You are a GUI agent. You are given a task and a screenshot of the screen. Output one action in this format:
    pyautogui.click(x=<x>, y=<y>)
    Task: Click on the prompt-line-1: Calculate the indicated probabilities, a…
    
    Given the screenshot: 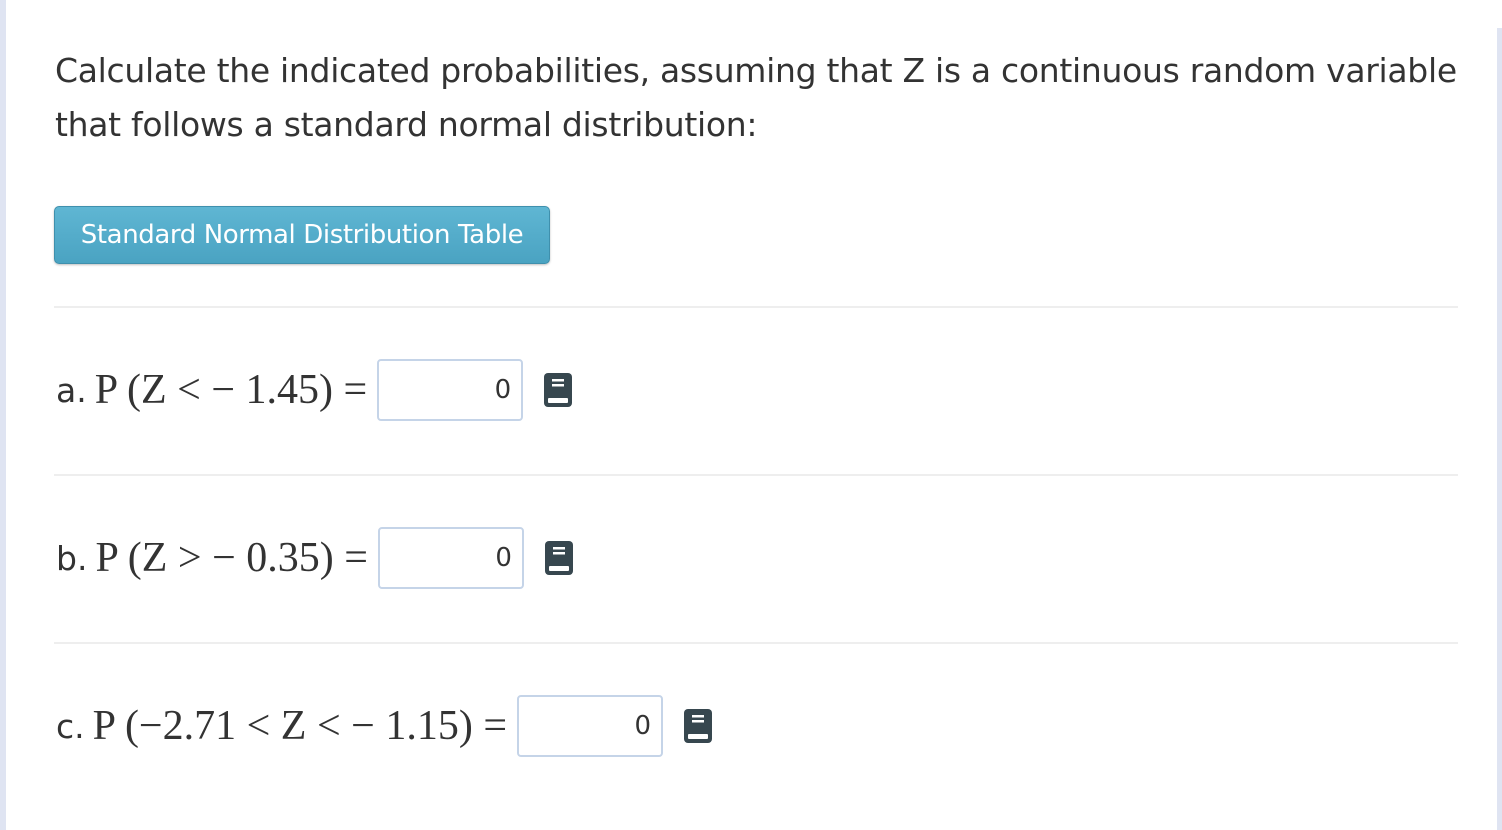 What is the action you would take?
    pyautogui.click(x=756, y=70)
    